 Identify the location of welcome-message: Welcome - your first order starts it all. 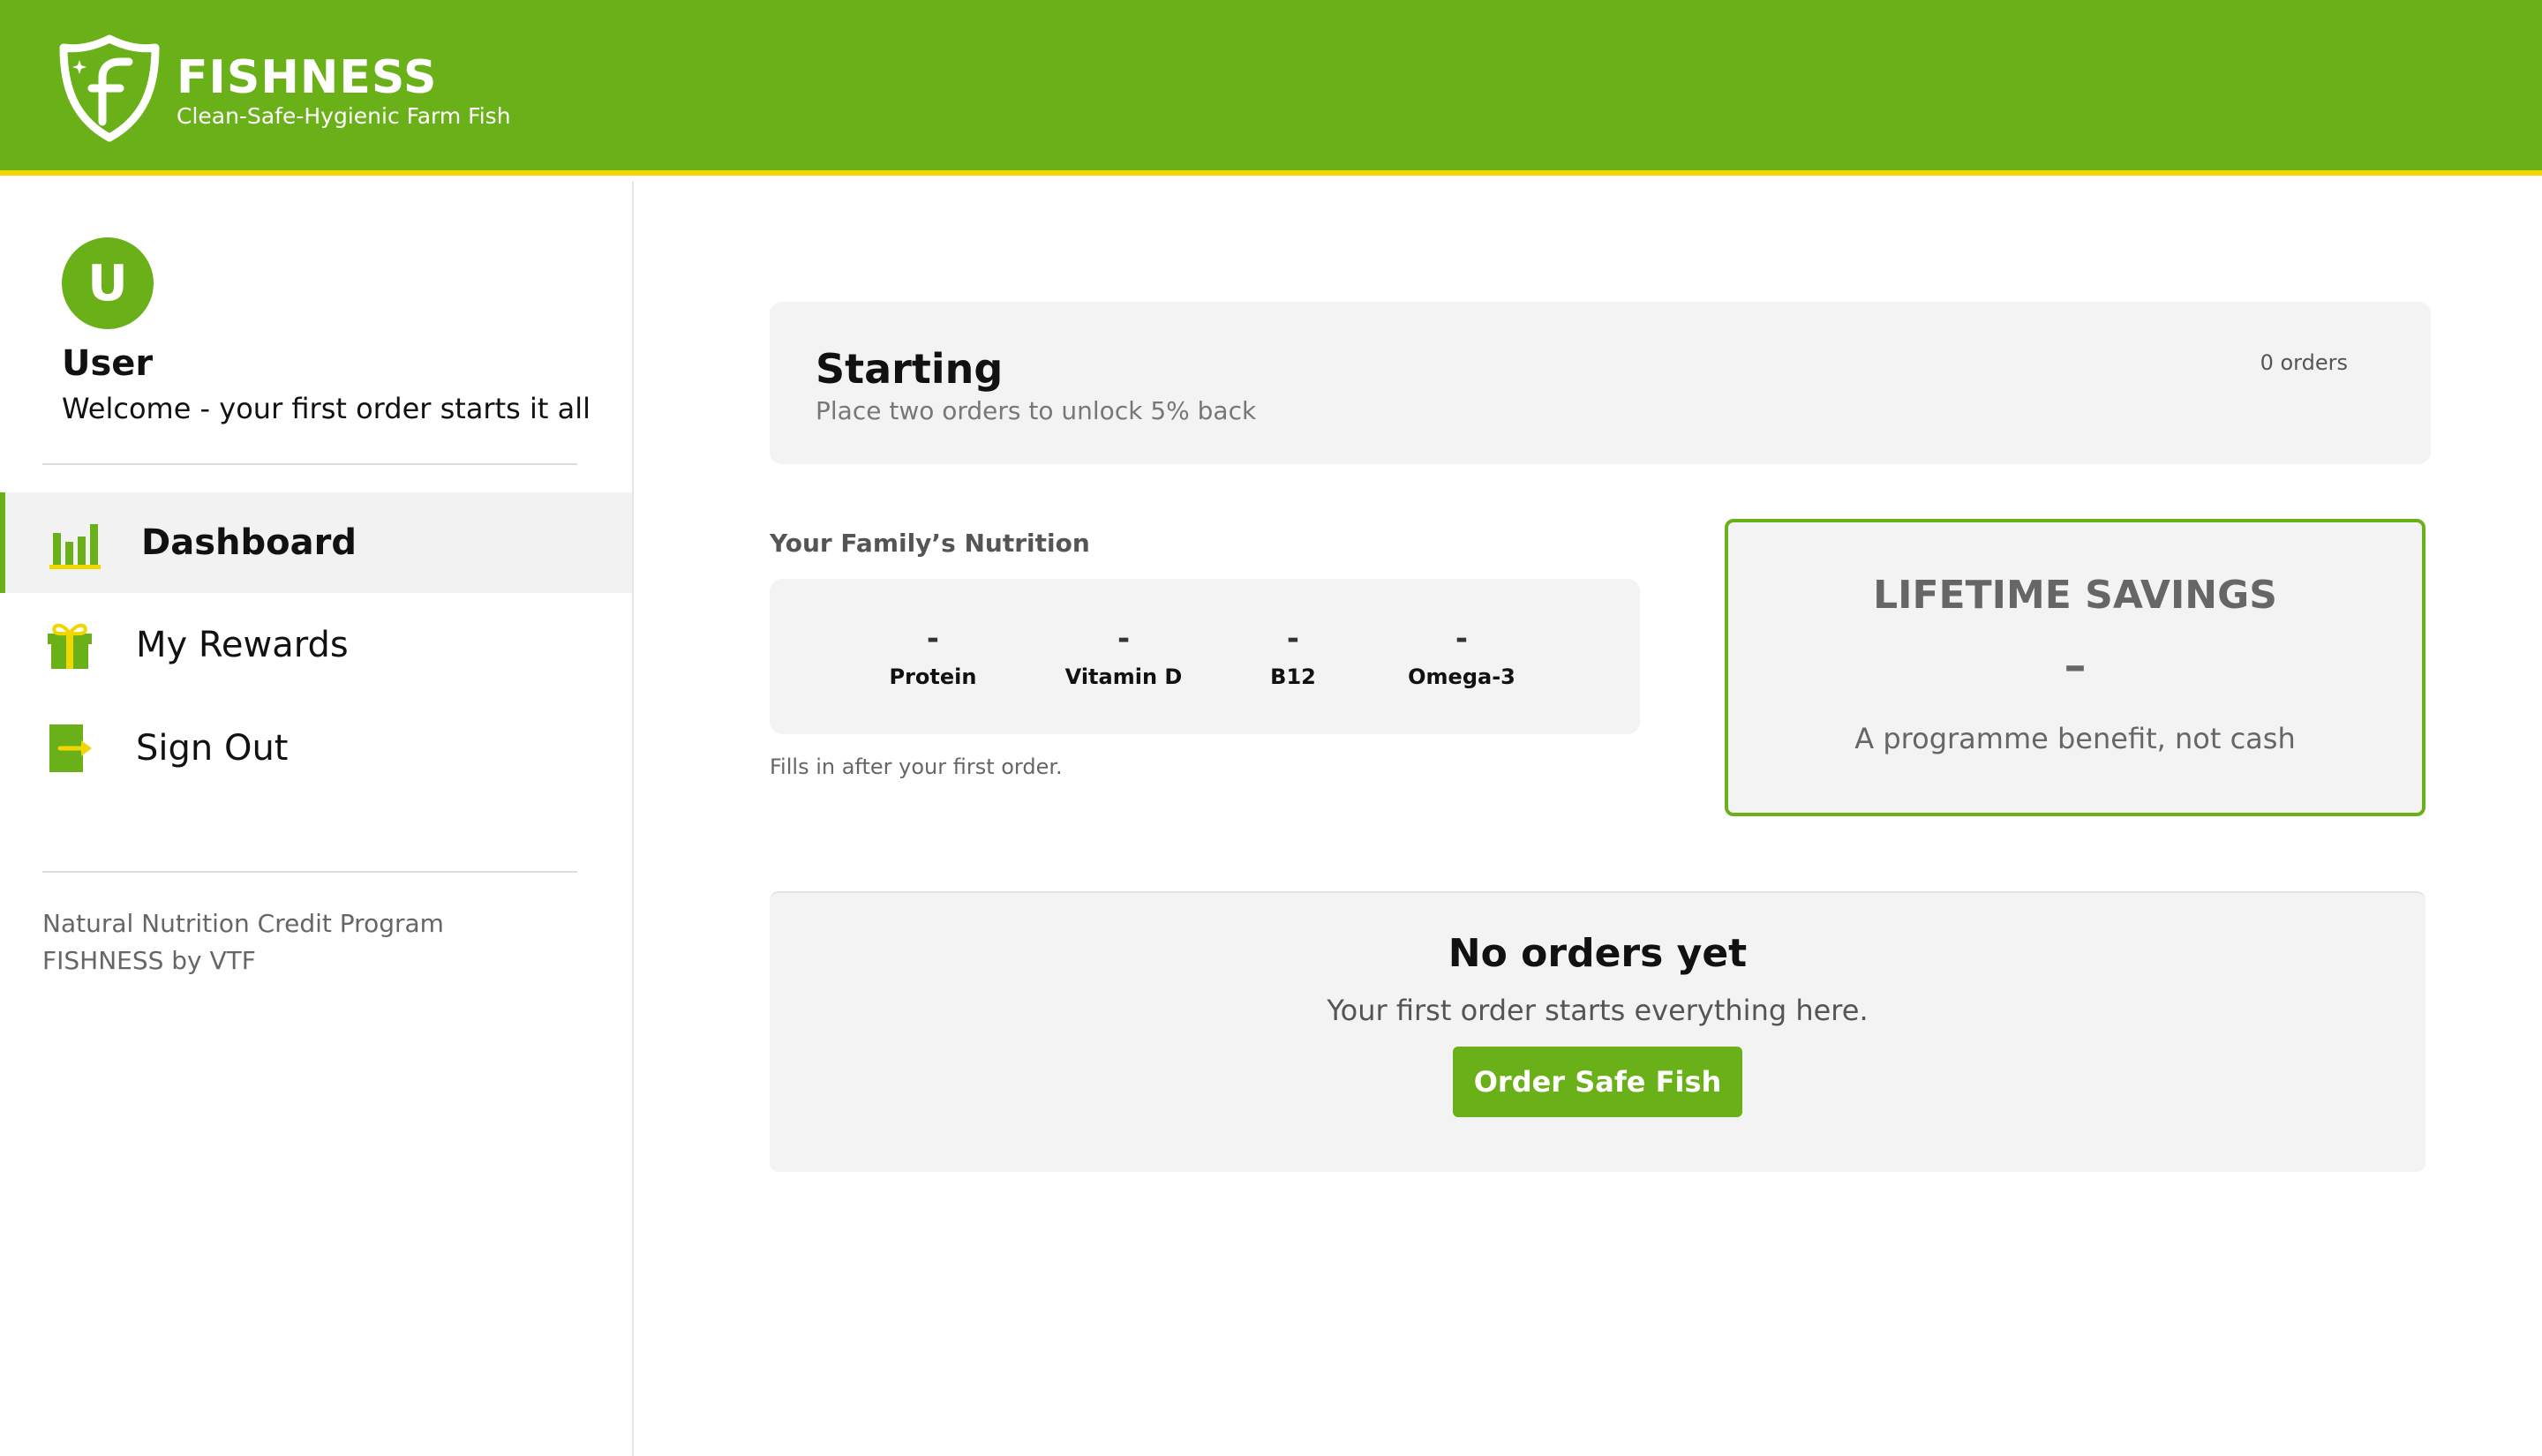
(326, 408).